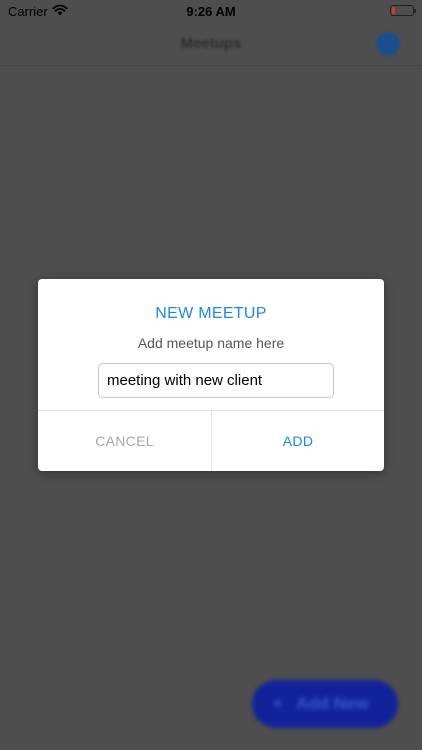 This screenshot has width=422, height=750. What do you see at coordinates (124, 441) in the screenshot?
I see `cancel-button: CANCEL` at bounding box center [124, 441].